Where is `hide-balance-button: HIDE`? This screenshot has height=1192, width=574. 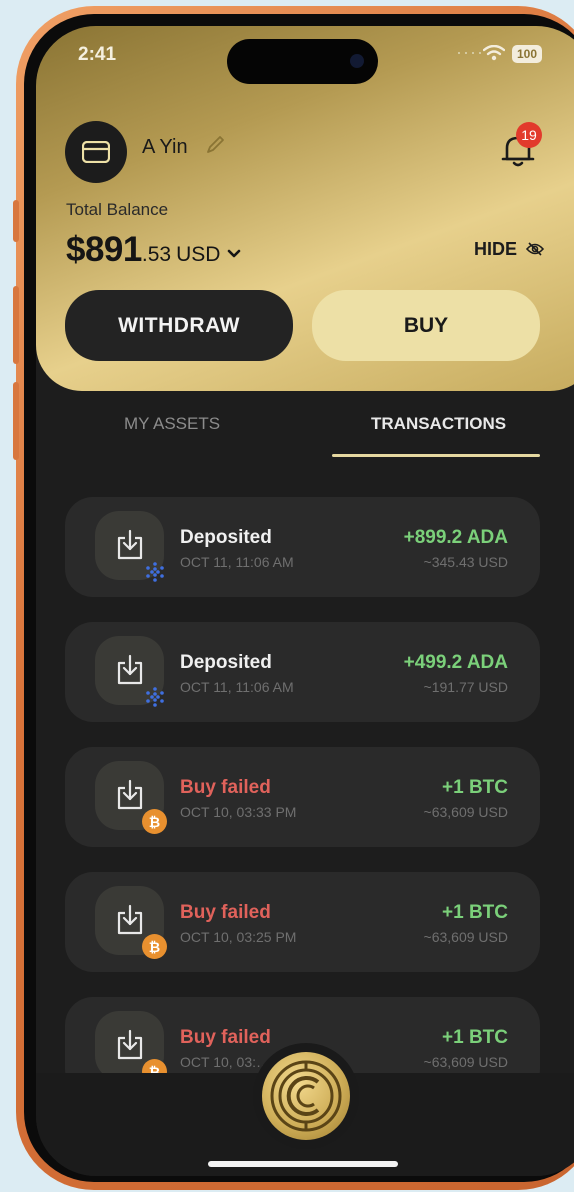
hide-balance-button: HIDE is located at coordinates (509, 249).